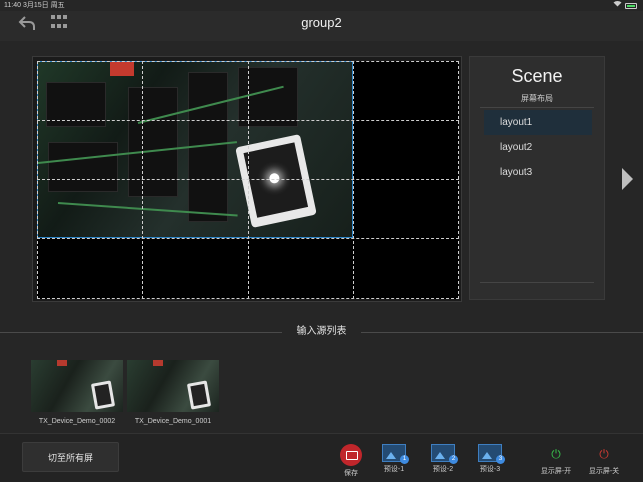 This screenshot has height=482, width=643. I want to click on source-item: TX_Device_Demo_0001, so click(173, 392).